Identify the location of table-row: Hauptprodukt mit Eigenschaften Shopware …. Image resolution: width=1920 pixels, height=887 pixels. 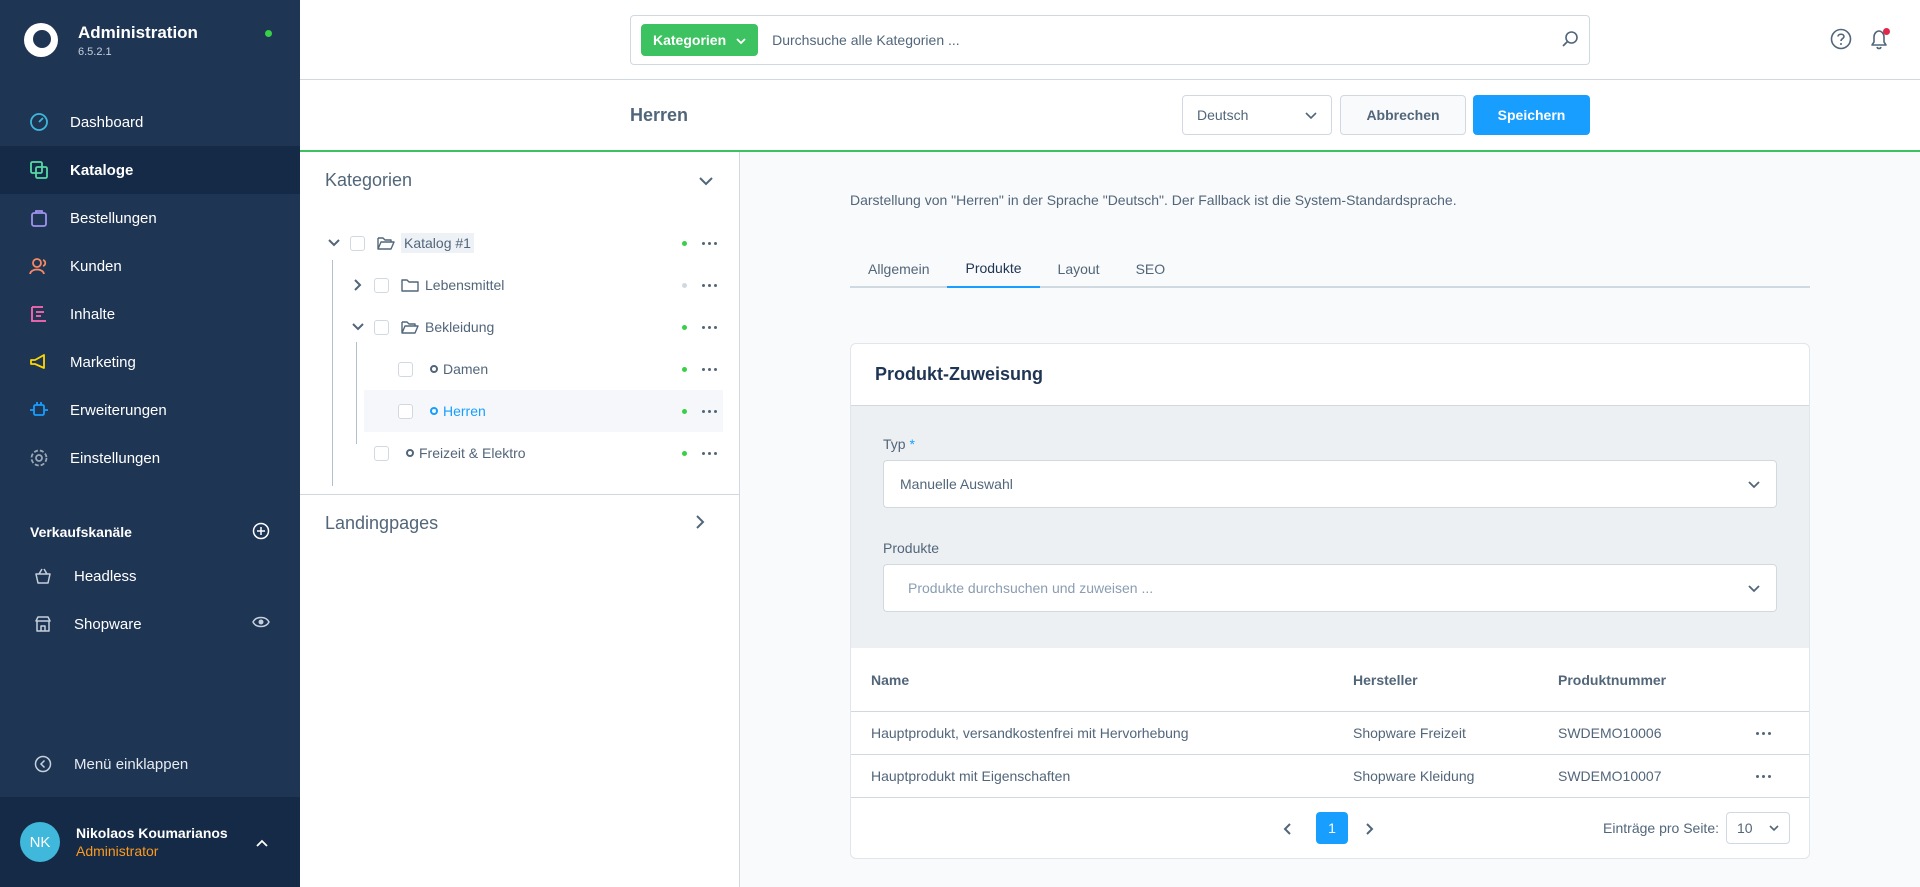
(1330, 776).